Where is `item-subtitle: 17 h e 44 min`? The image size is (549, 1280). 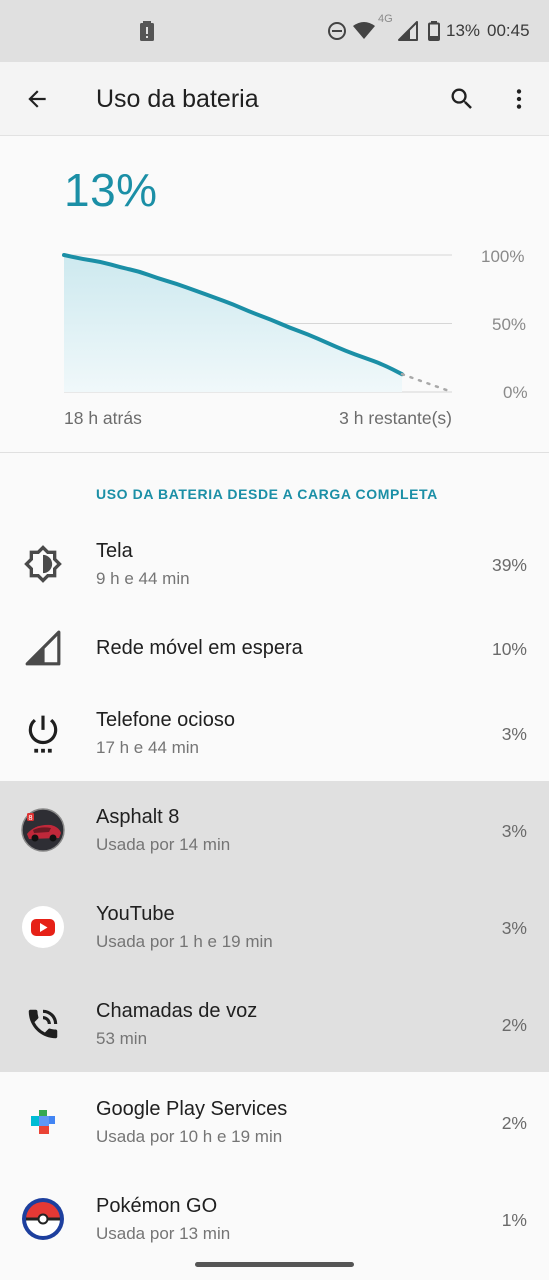 item-subtitle: 17 h e 44 min is located at coordinates (148, 747).